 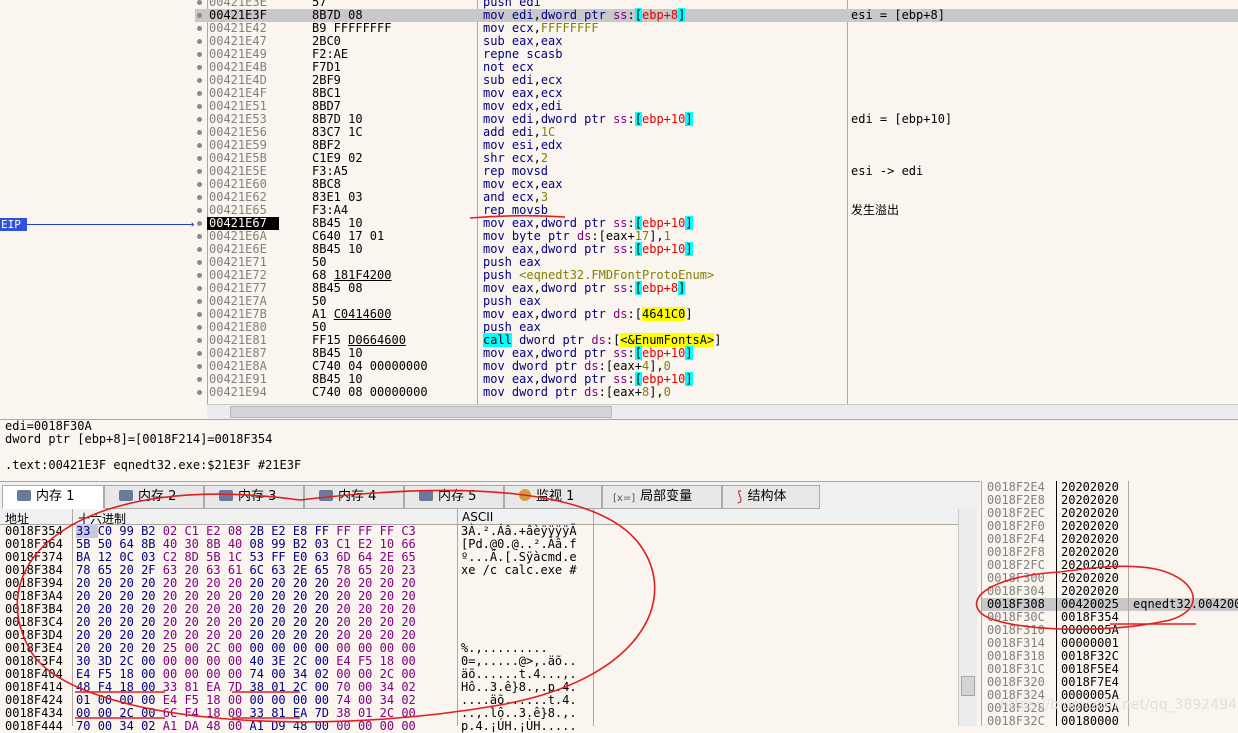 What do you see at coordinates (1016, 721) in the screenshot?
I see `stack-address: 0018F32C` at bounding box center [1016, 721].